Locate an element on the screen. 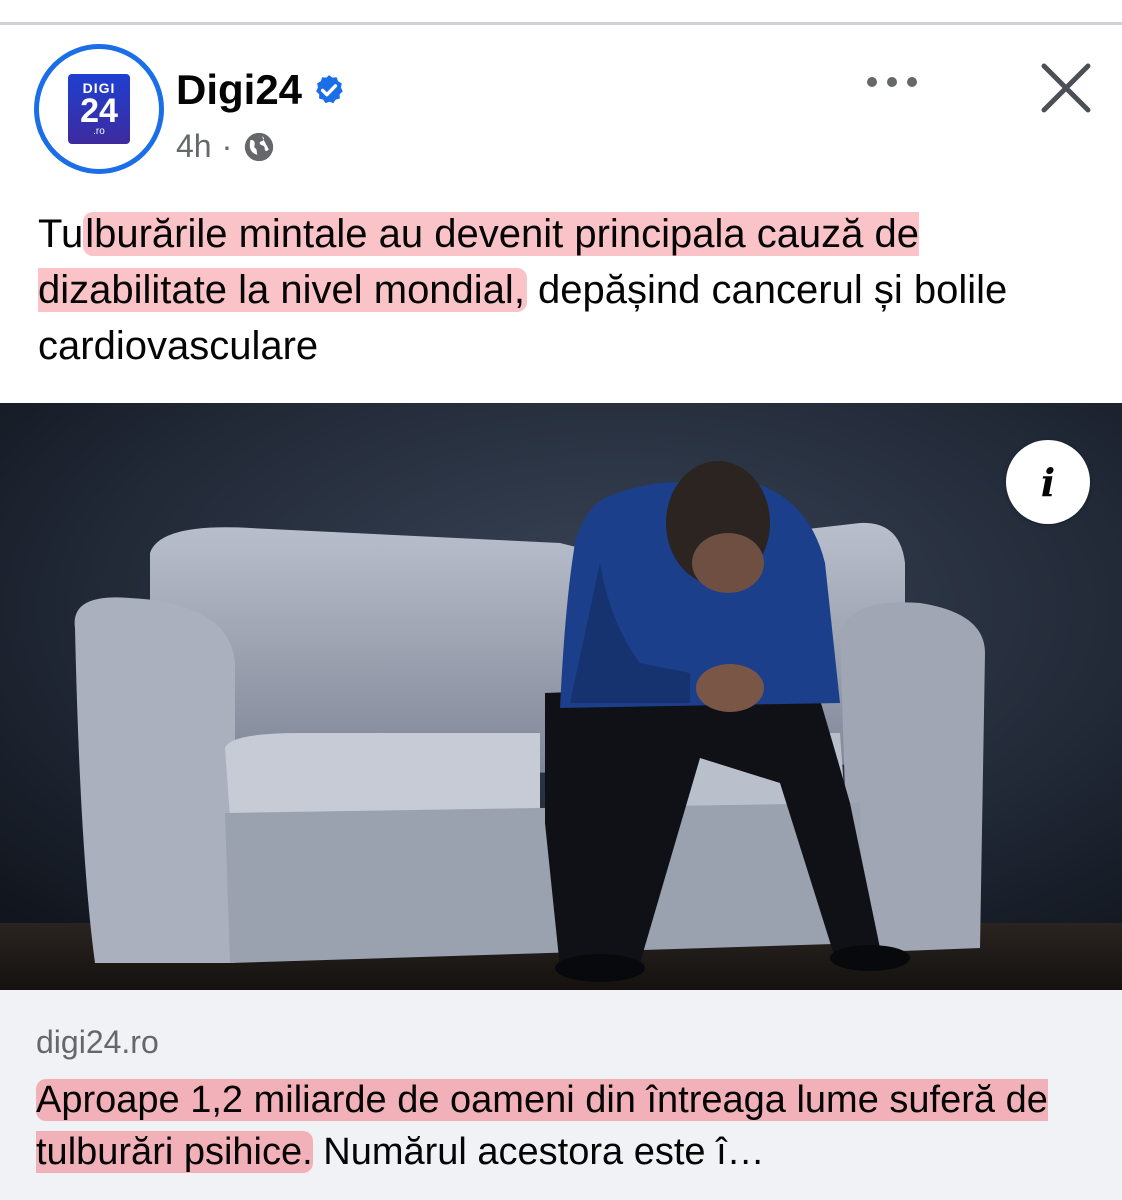 The width and height of the screenshot is (1122, 1200). page-avatar: DIGI 24 .ro is located at coordinates (99, 109).